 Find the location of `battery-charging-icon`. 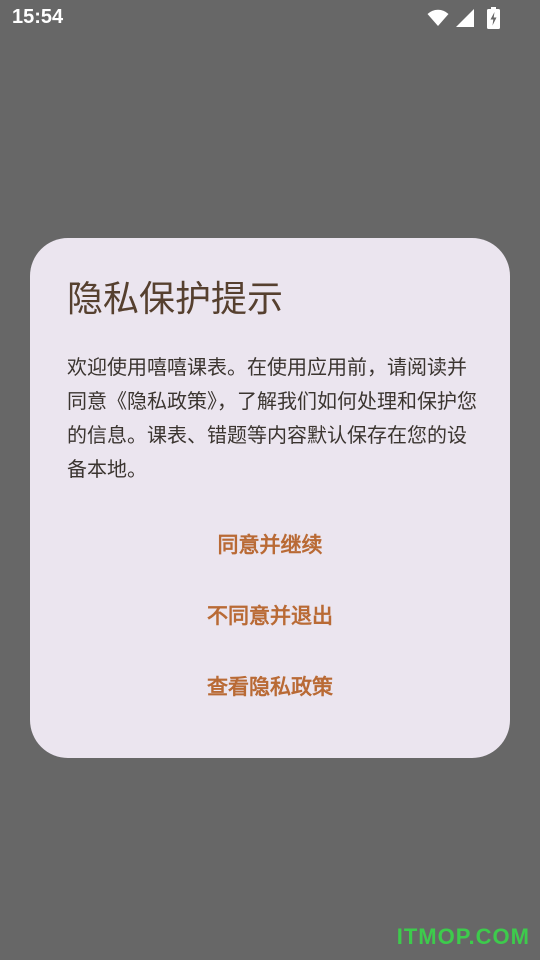

battery-charging-icon is located at coordinates (493, 18).